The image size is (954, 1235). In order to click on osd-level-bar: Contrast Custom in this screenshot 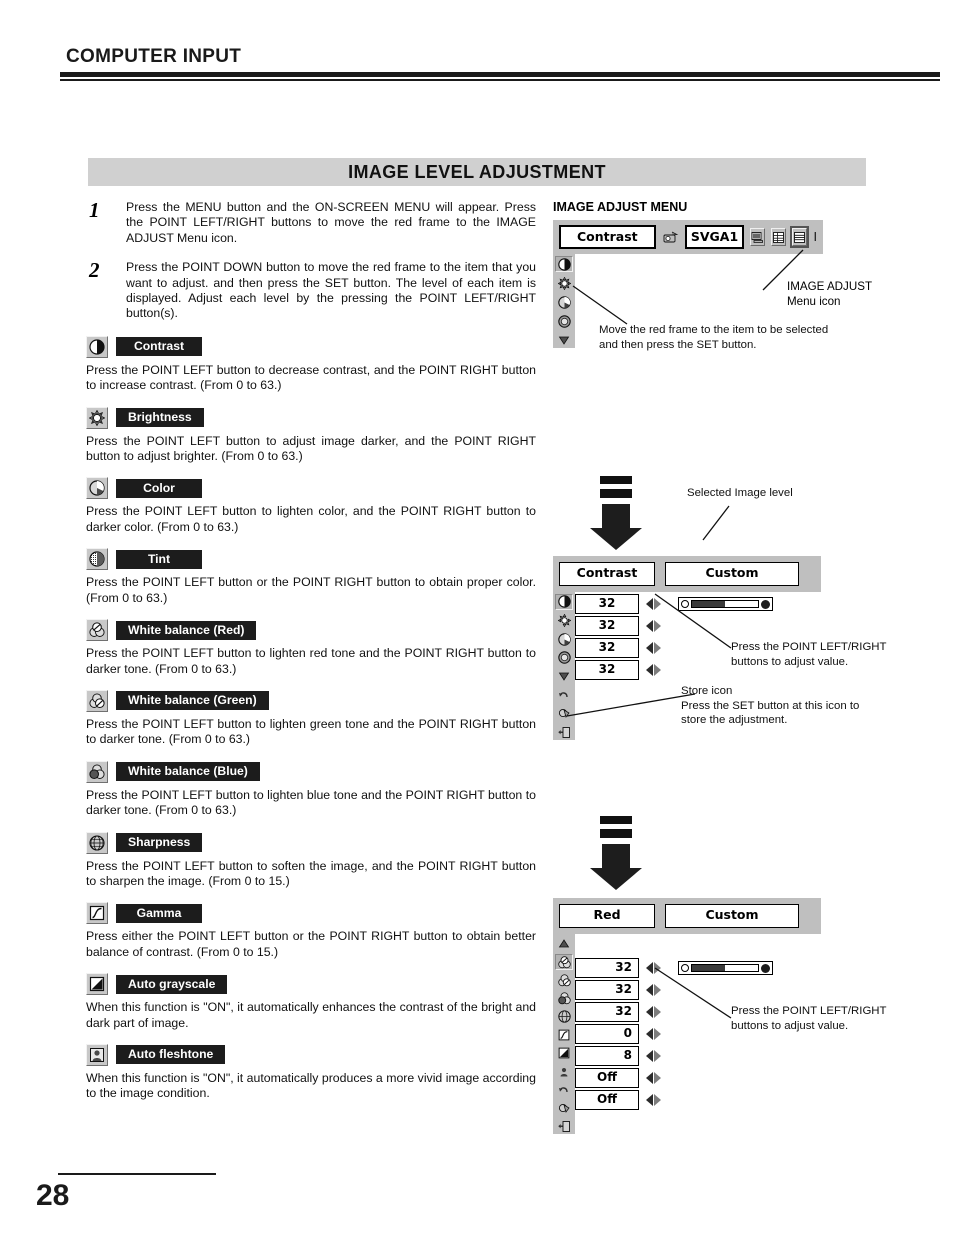, I will do `click(687, 574)`.